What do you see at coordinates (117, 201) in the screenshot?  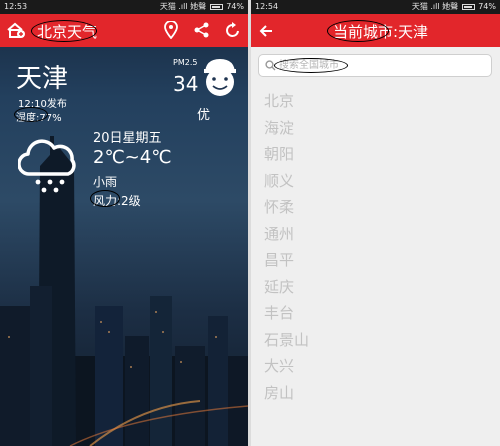 I see `wind-level: 风力:2级` at bounding box center [117, 201].